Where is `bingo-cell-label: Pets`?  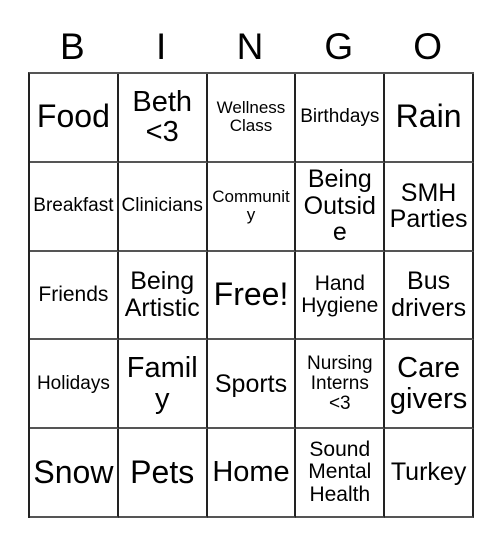
bingo-cell-label: Pets is located at coordinates (162, 471).